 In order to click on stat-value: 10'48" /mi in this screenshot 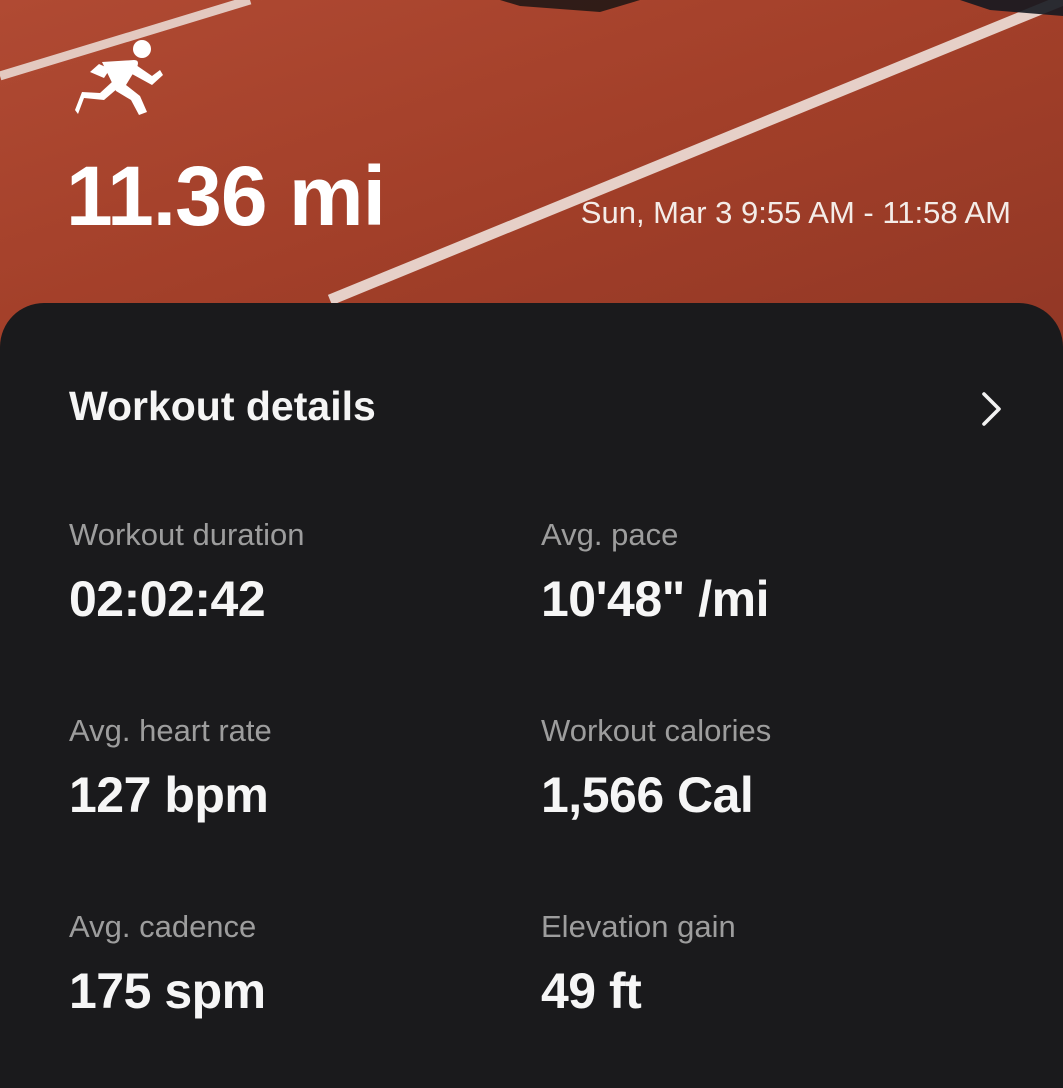, I will do `click(655, 599)`.